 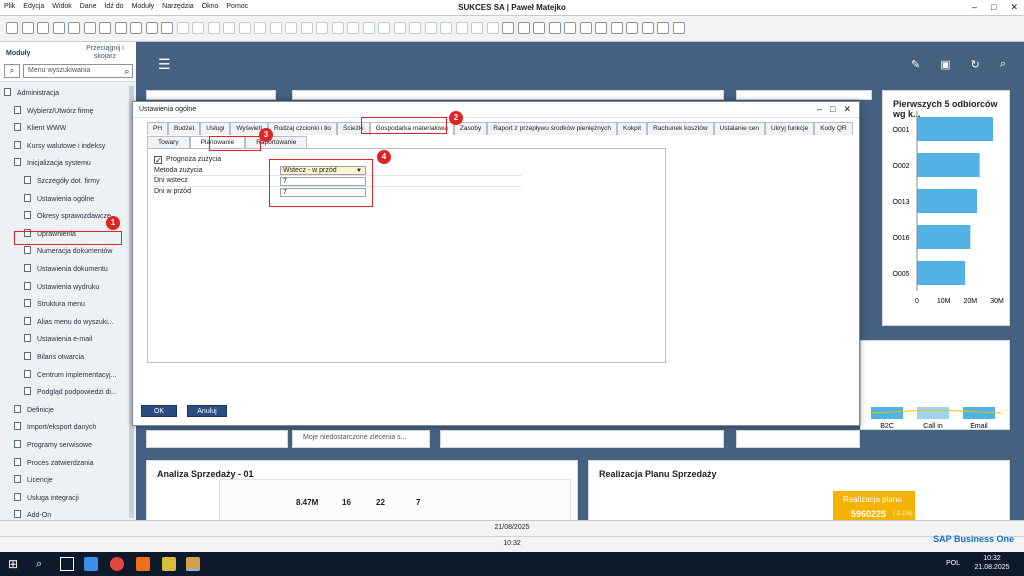 What do you see at coordinates (91, 564) in the screenshot?
I see `explorer-icon` at bounding box center [91, 564].